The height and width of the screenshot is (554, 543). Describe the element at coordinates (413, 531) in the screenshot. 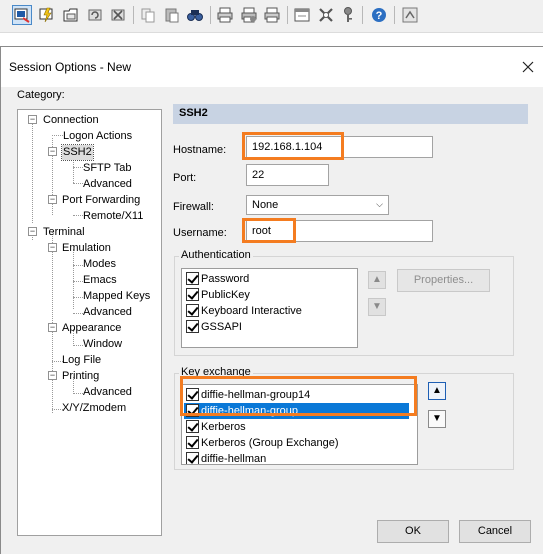

I see `ok-button: OK` at that location.